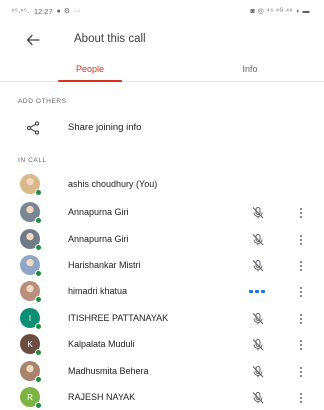 The height and width of the screenshot is (410, 324). I want to click on app-bar: About this call, so click(162, 40).